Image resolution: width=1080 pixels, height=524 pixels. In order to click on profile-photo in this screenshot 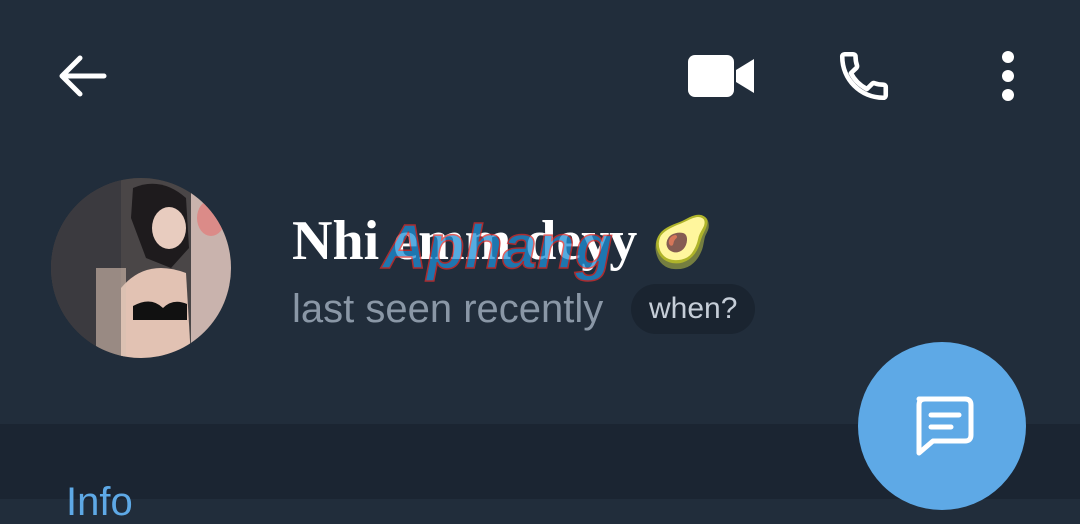, I will do `click(141, 268)`.